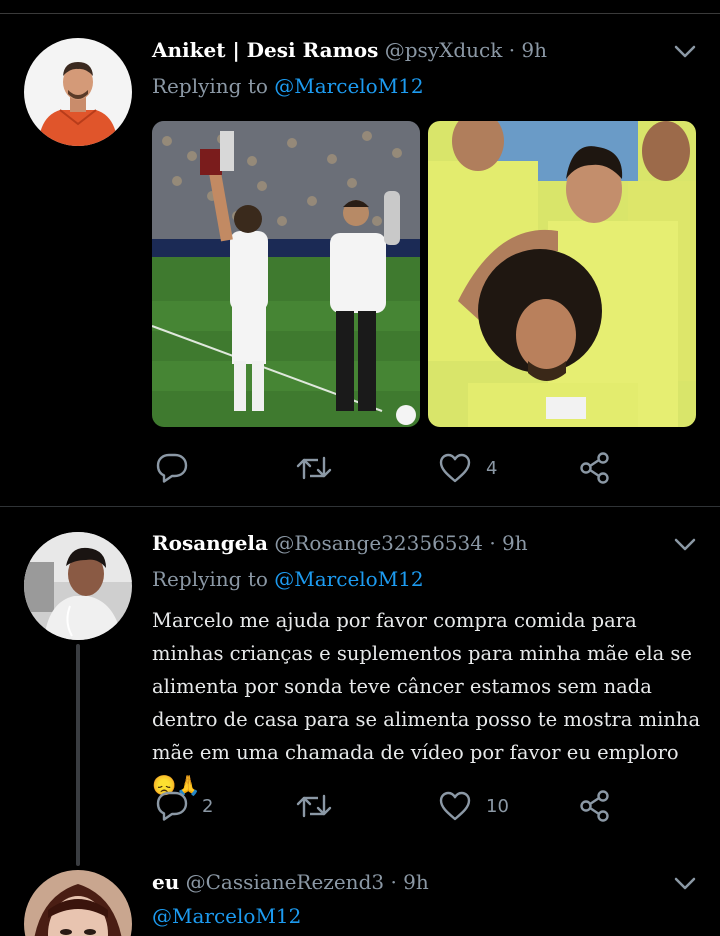 This screenshot has width=720, height=936. What do you see at coordinates (78, 755) in the screenshot?
I see `thread-line` at bounding box center [78, 755].